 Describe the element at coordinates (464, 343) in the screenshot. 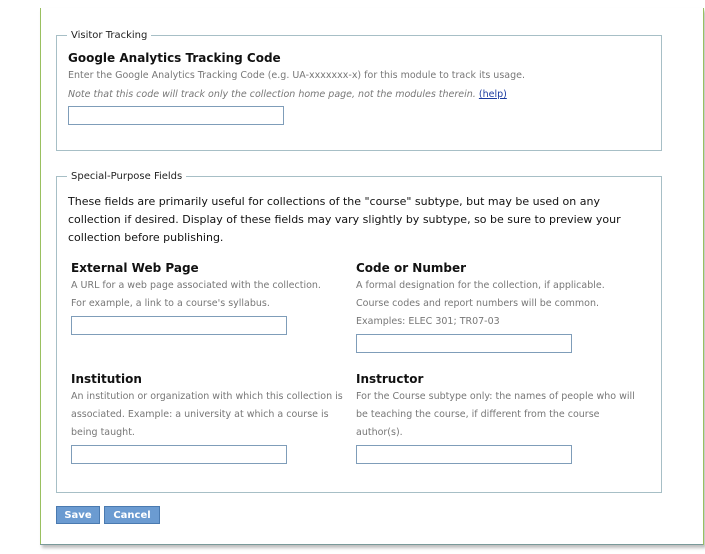

I see `code-or-number-input` at that location.